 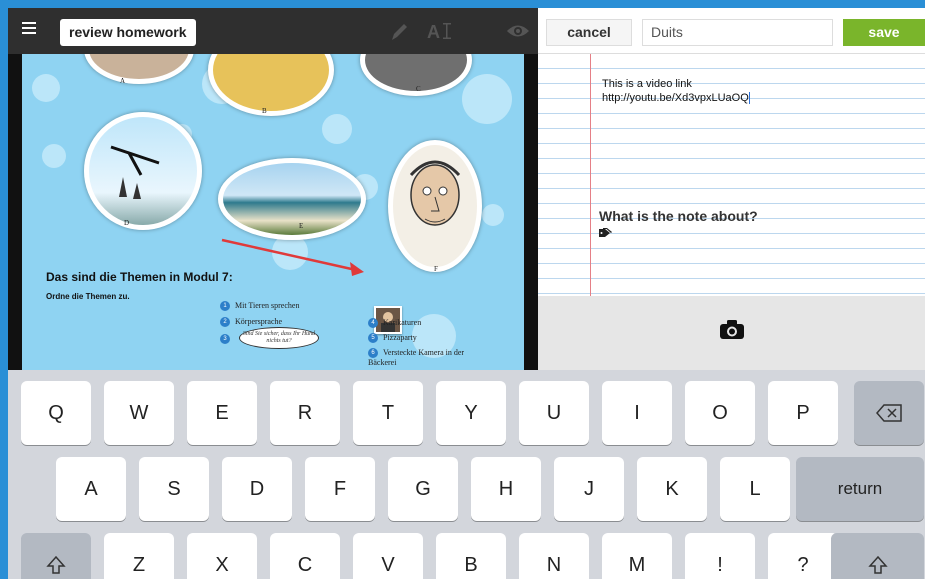 What do you see at coordinates (251, 322) in the screenshot?
I see `topic-item-2: 2 Körpersprache` at bounding box center [251, 322].